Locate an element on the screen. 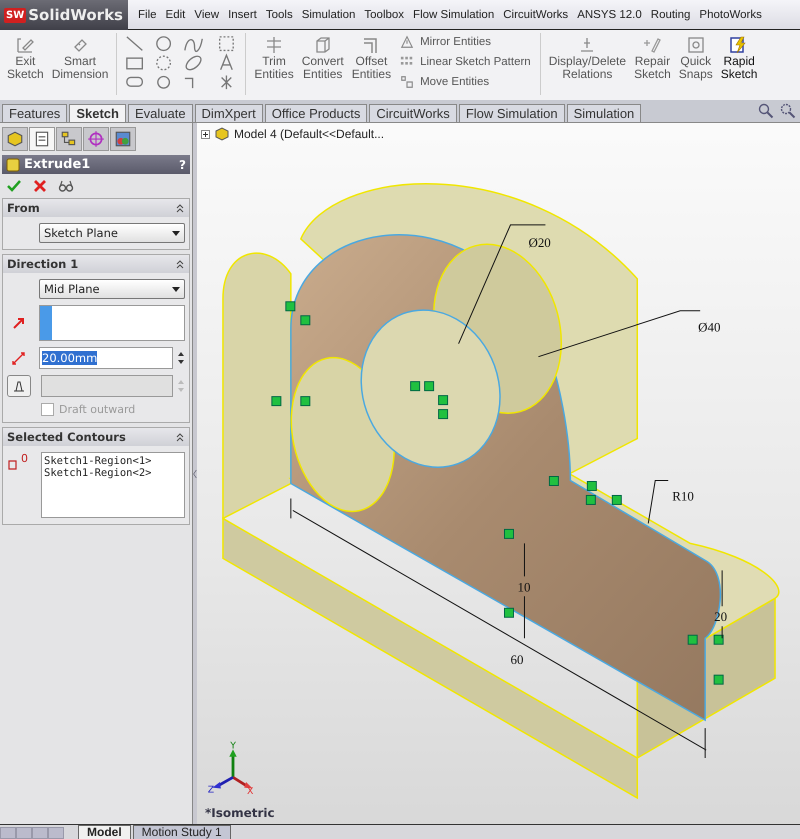 This screenshot has height=839, width=800. ribbon-tool: Mirror Entities is located at coordinates (465, 42).